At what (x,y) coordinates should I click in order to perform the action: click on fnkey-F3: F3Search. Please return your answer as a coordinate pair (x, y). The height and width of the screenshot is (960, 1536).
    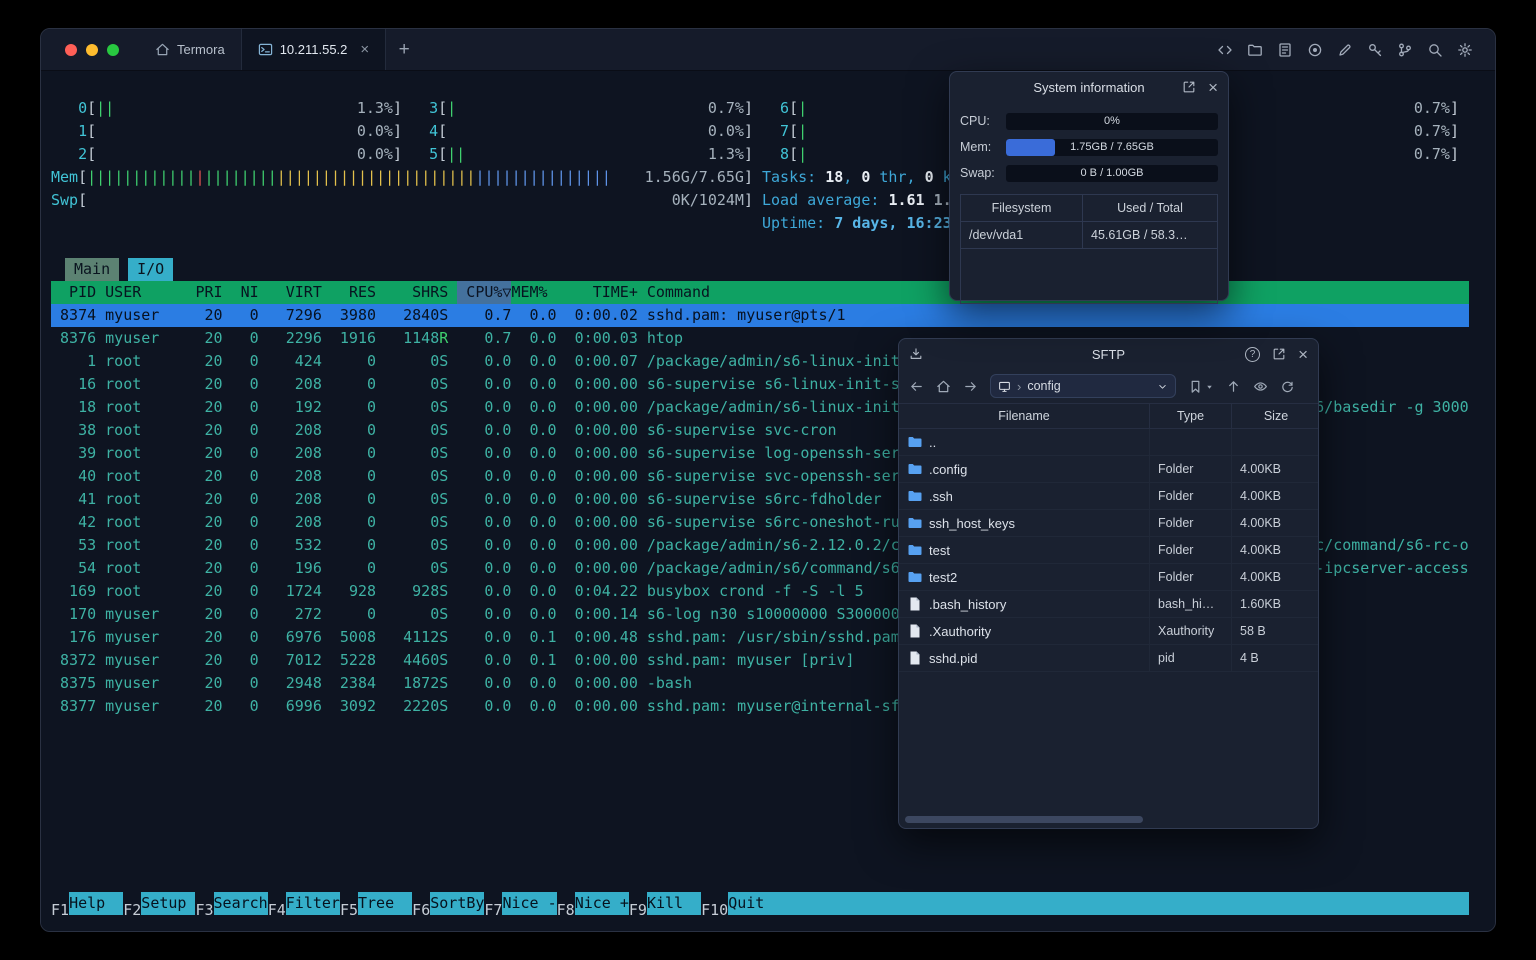
    Looking at the image, I should click on (231, 905).